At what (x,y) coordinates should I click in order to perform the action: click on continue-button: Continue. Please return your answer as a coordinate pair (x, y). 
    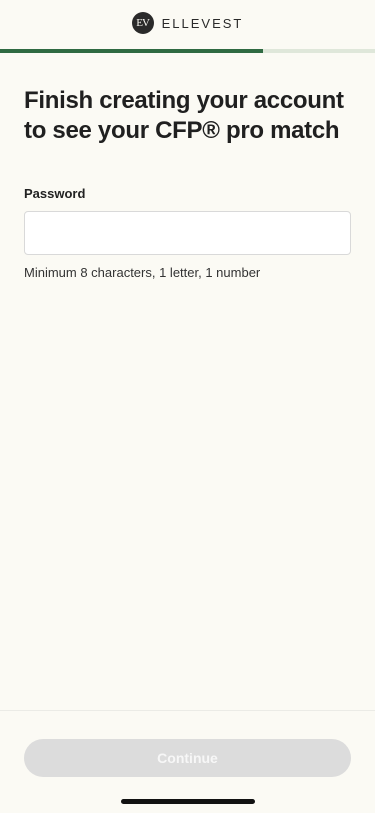
    Looking at the image, I should click on (187, 758).